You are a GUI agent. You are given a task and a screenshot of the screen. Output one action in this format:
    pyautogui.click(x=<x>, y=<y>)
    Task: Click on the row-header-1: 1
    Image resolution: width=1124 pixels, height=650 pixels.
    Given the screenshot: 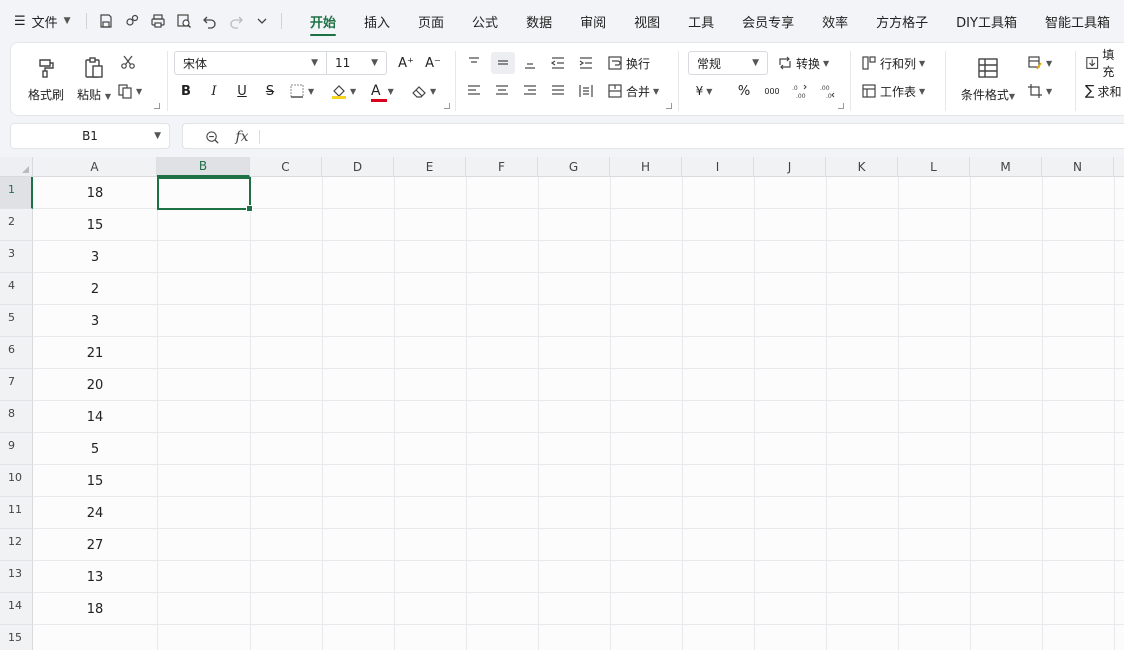 What is the action you would take?
    pyautogui.click(x=16, y=193)
    